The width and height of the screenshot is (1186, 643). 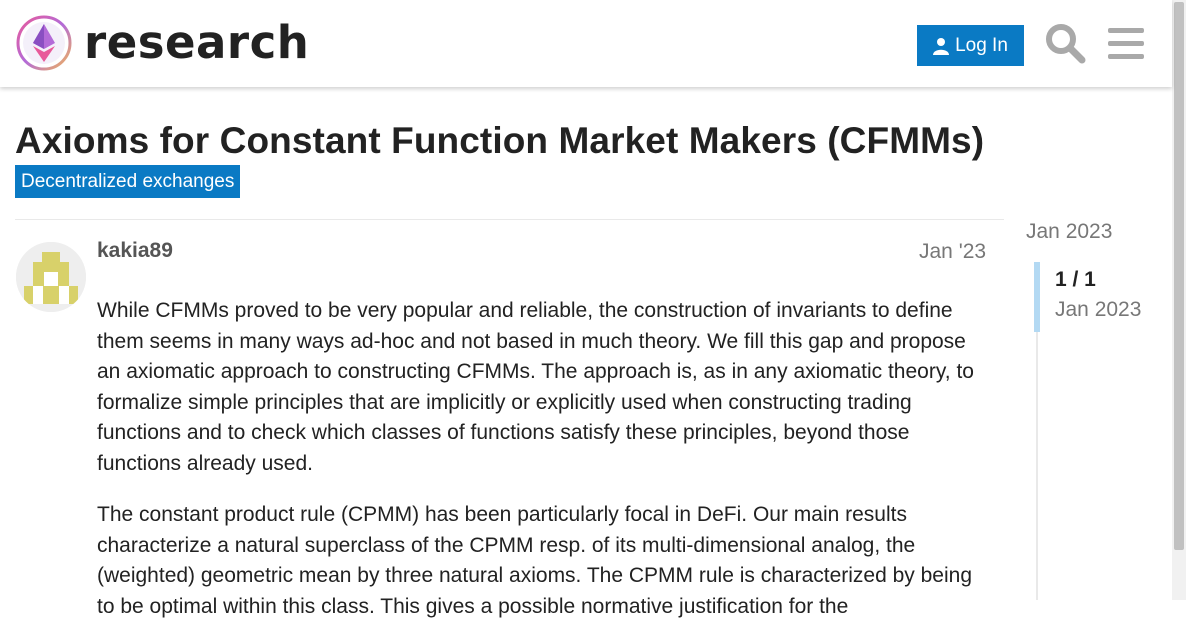 I want to click on timeline-post-count: 1 / 1, so click(x=1075, y=279).